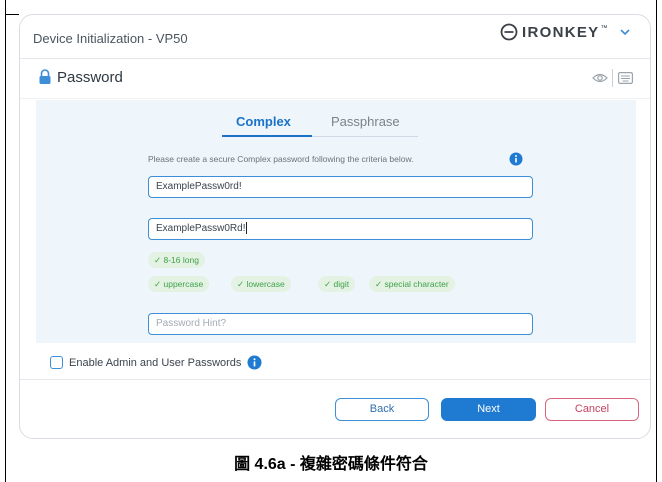 This screenshot has width=662, height=482. Describe the element at coordinates (261, 284) in the screenshot. I see `criteria-lowercase-badge: ✓ lowercase` at that location.